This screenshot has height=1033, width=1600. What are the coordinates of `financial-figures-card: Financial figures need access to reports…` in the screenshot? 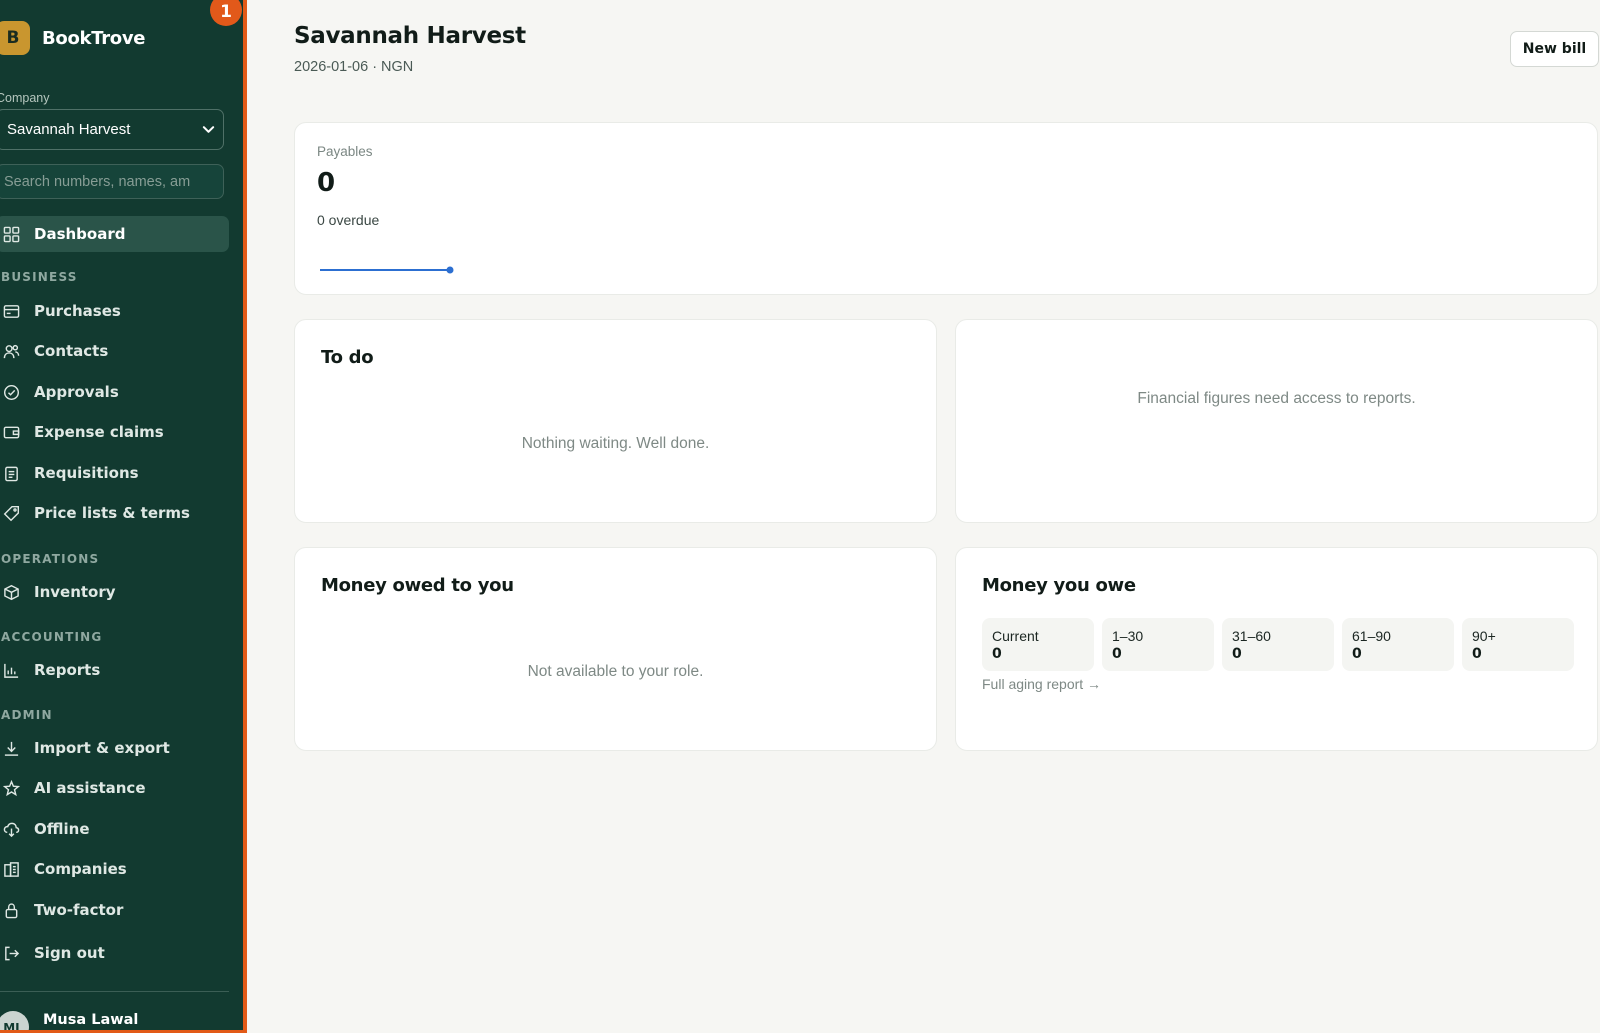 It's located at (1276, 421).